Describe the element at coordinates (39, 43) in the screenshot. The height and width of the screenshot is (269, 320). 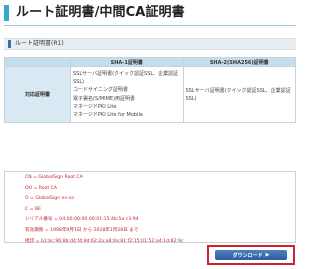
I see `section-title: ルート証明書(R1)` at that location.